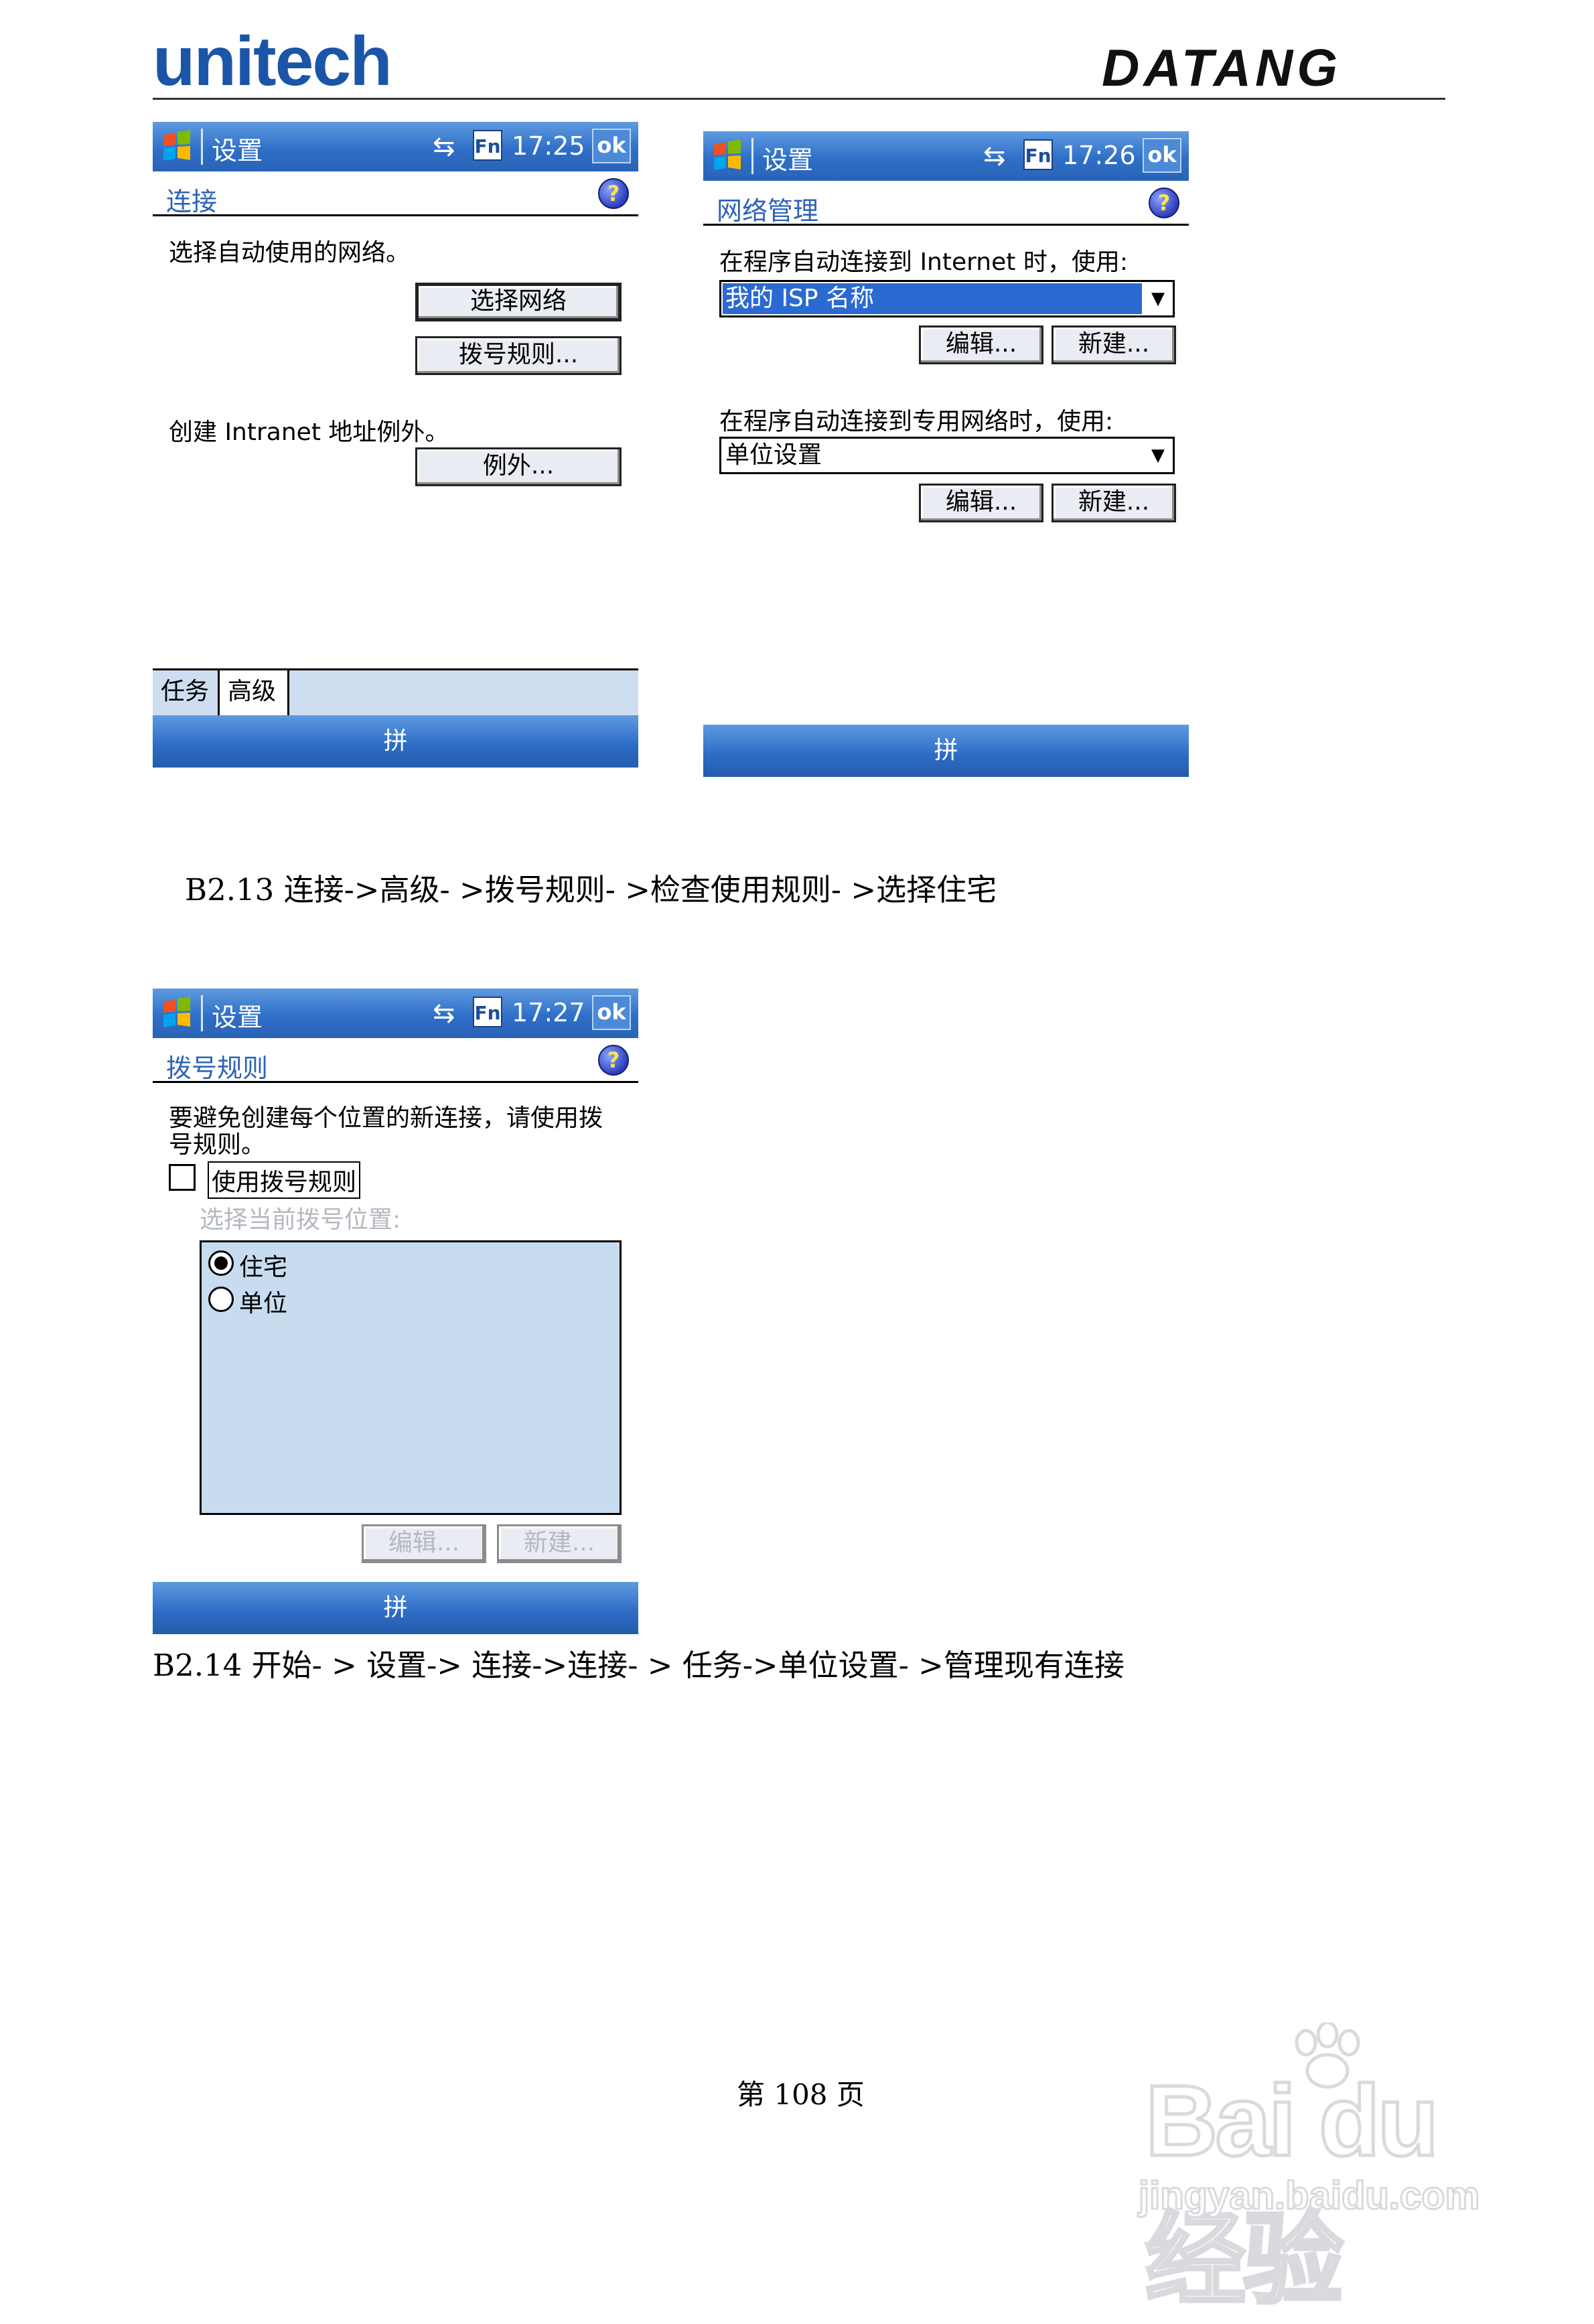 The image size is (1594, 2324). I want to click on intranet-exception-label: 创建 Intranet 地址例外。, so click(309, 432).